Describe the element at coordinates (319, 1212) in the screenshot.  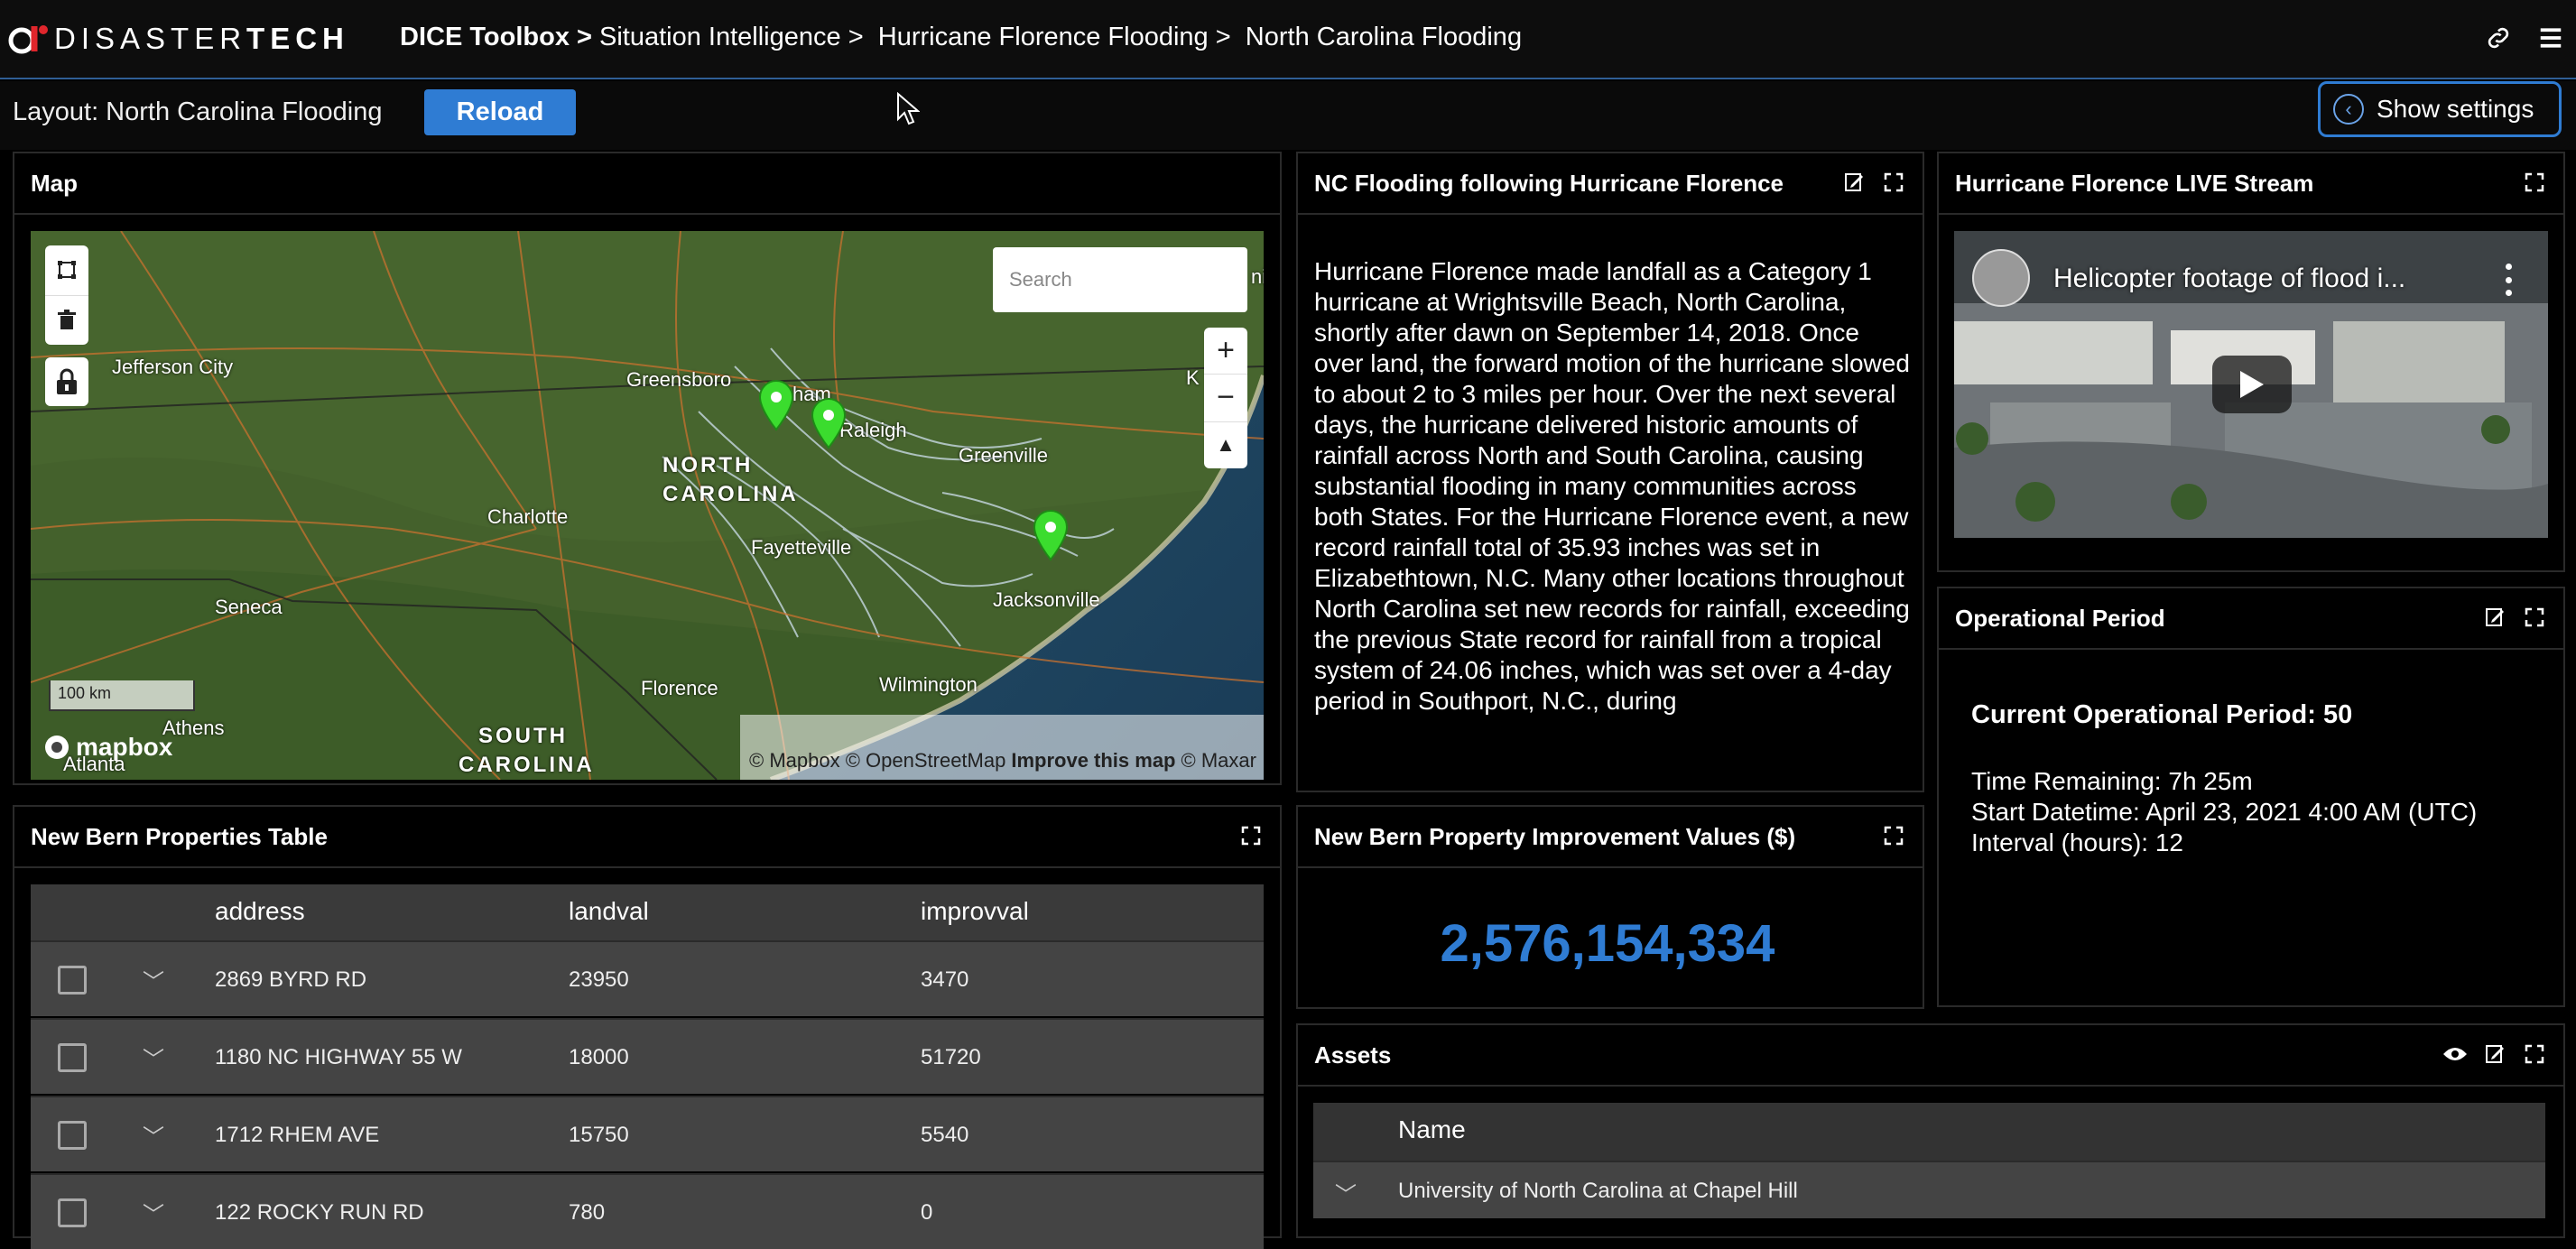
I see `cell-address: 122 ROCKY RUN RD` at that location.